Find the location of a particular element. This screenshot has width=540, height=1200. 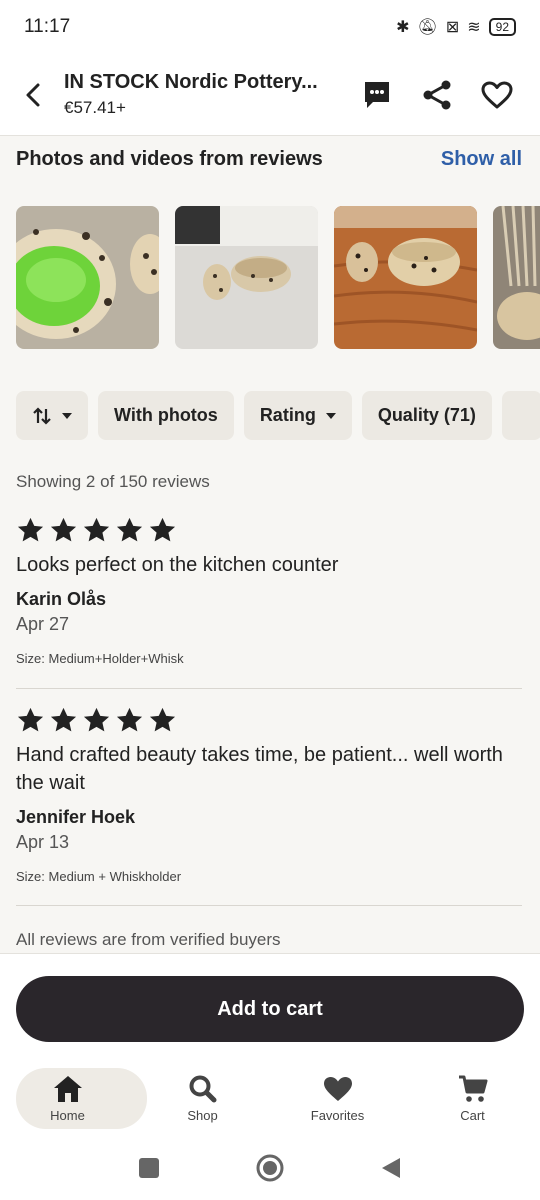

share-icon is located at coordinates (437, 94).